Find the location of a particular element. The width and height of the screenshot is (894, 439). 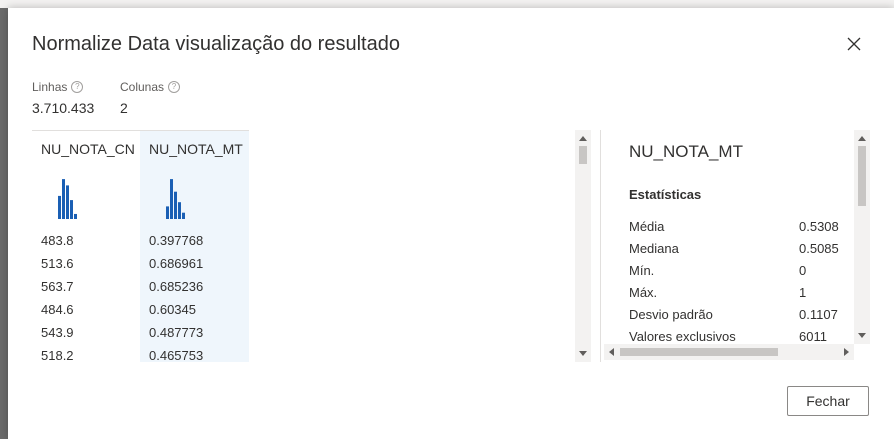

stat-value: 0.5085 is located at coordinates (819, 248).